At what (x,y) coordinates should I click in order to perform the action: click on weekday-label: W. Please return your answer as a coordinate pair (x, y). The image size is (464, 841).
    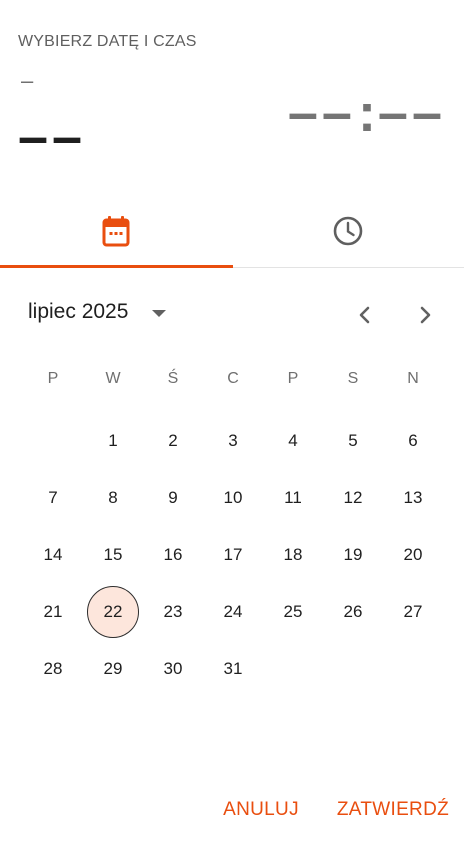
    Looking at the image, I should click on (113, 378).